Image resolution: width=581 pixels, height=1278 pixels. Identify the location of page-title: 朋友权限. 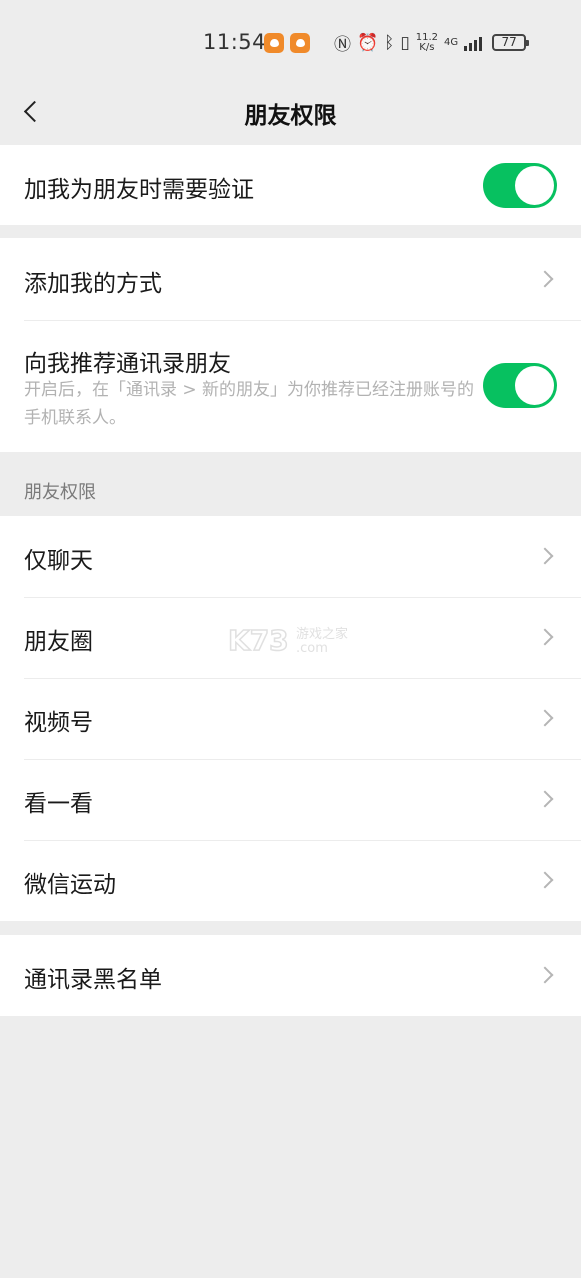
(290, 116).